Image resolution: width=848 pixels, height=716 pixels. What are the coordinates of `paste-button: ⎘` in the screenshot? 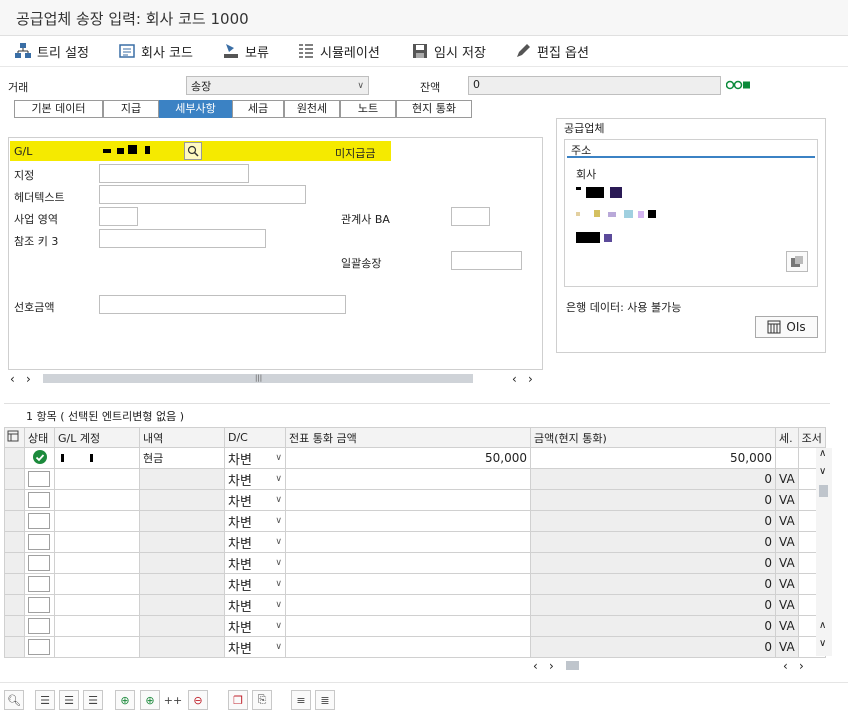 It's located at (262, 700).